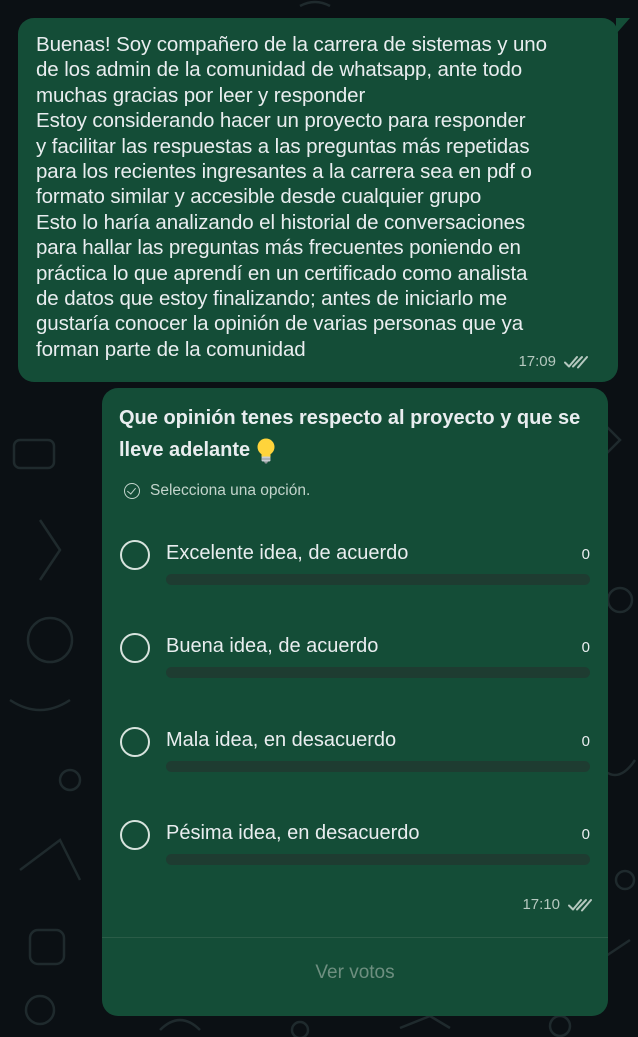 Image resolution: width=638 pixels, height=1037 pixels. Describe the element at coordinates (355, 937) in the screenshot. I see `divider` at that location.